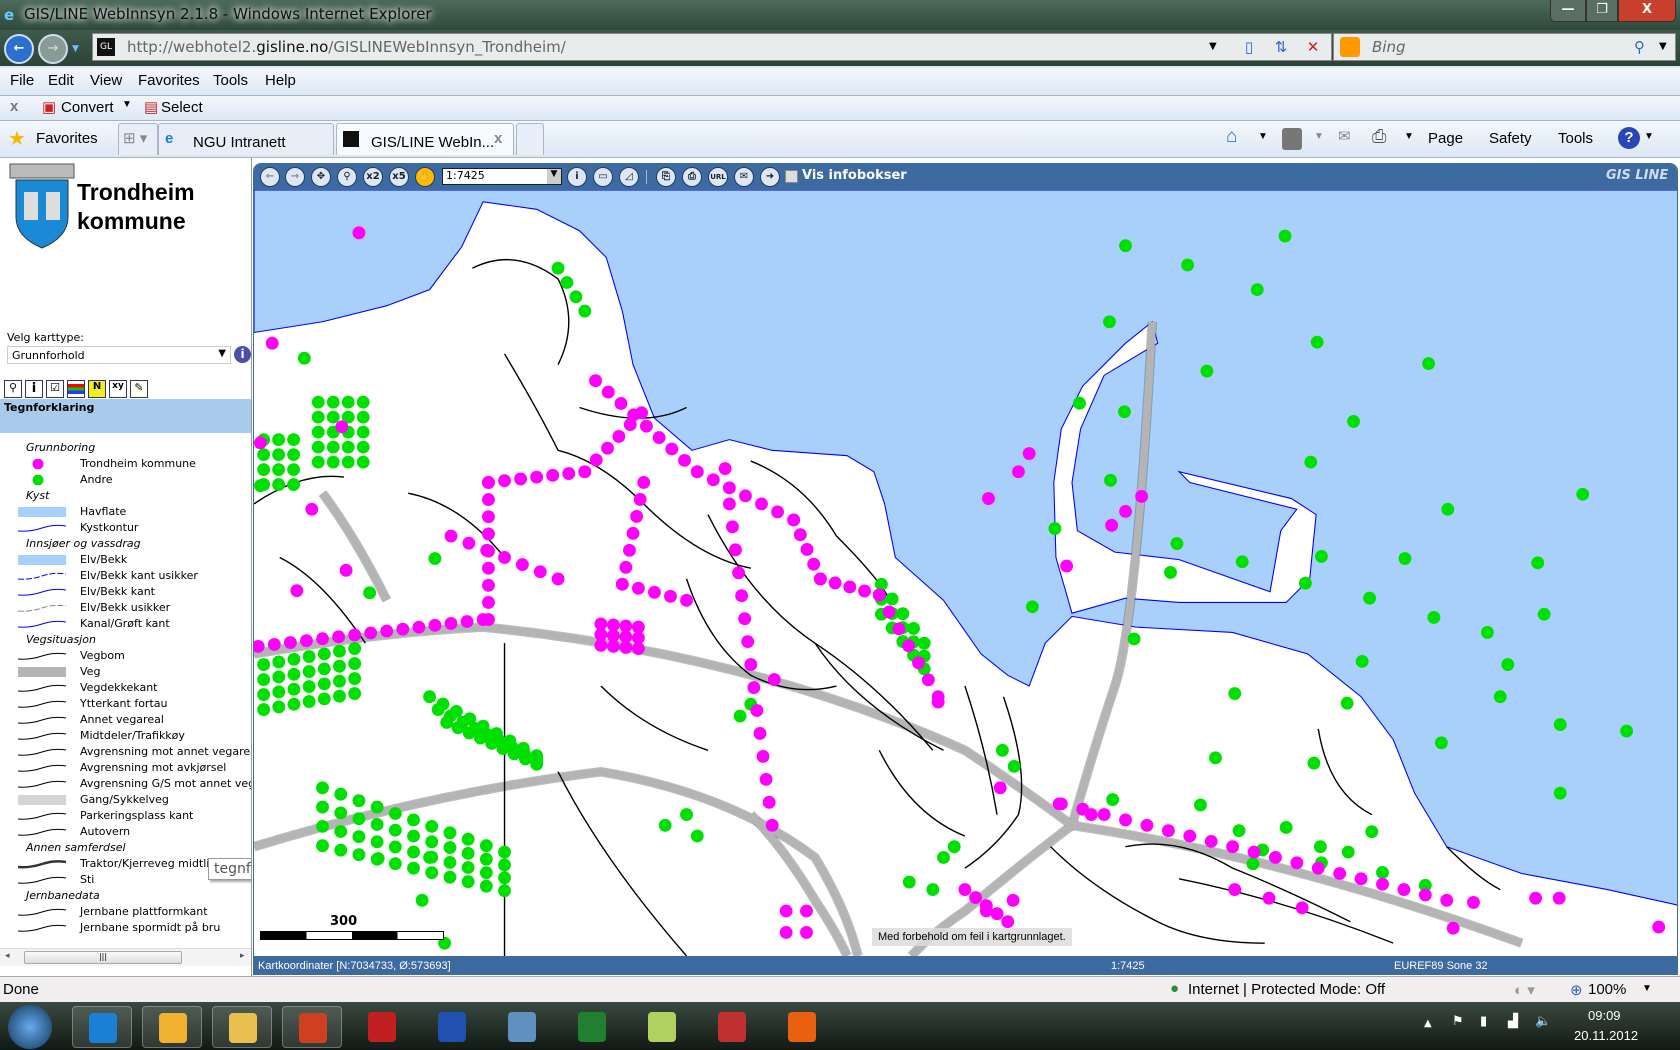 This screenshot has height=1050, width=1680. Describe the element at coordinates (1513, 1021) in the screenshot. I see `network-icon: ▟` at that location.